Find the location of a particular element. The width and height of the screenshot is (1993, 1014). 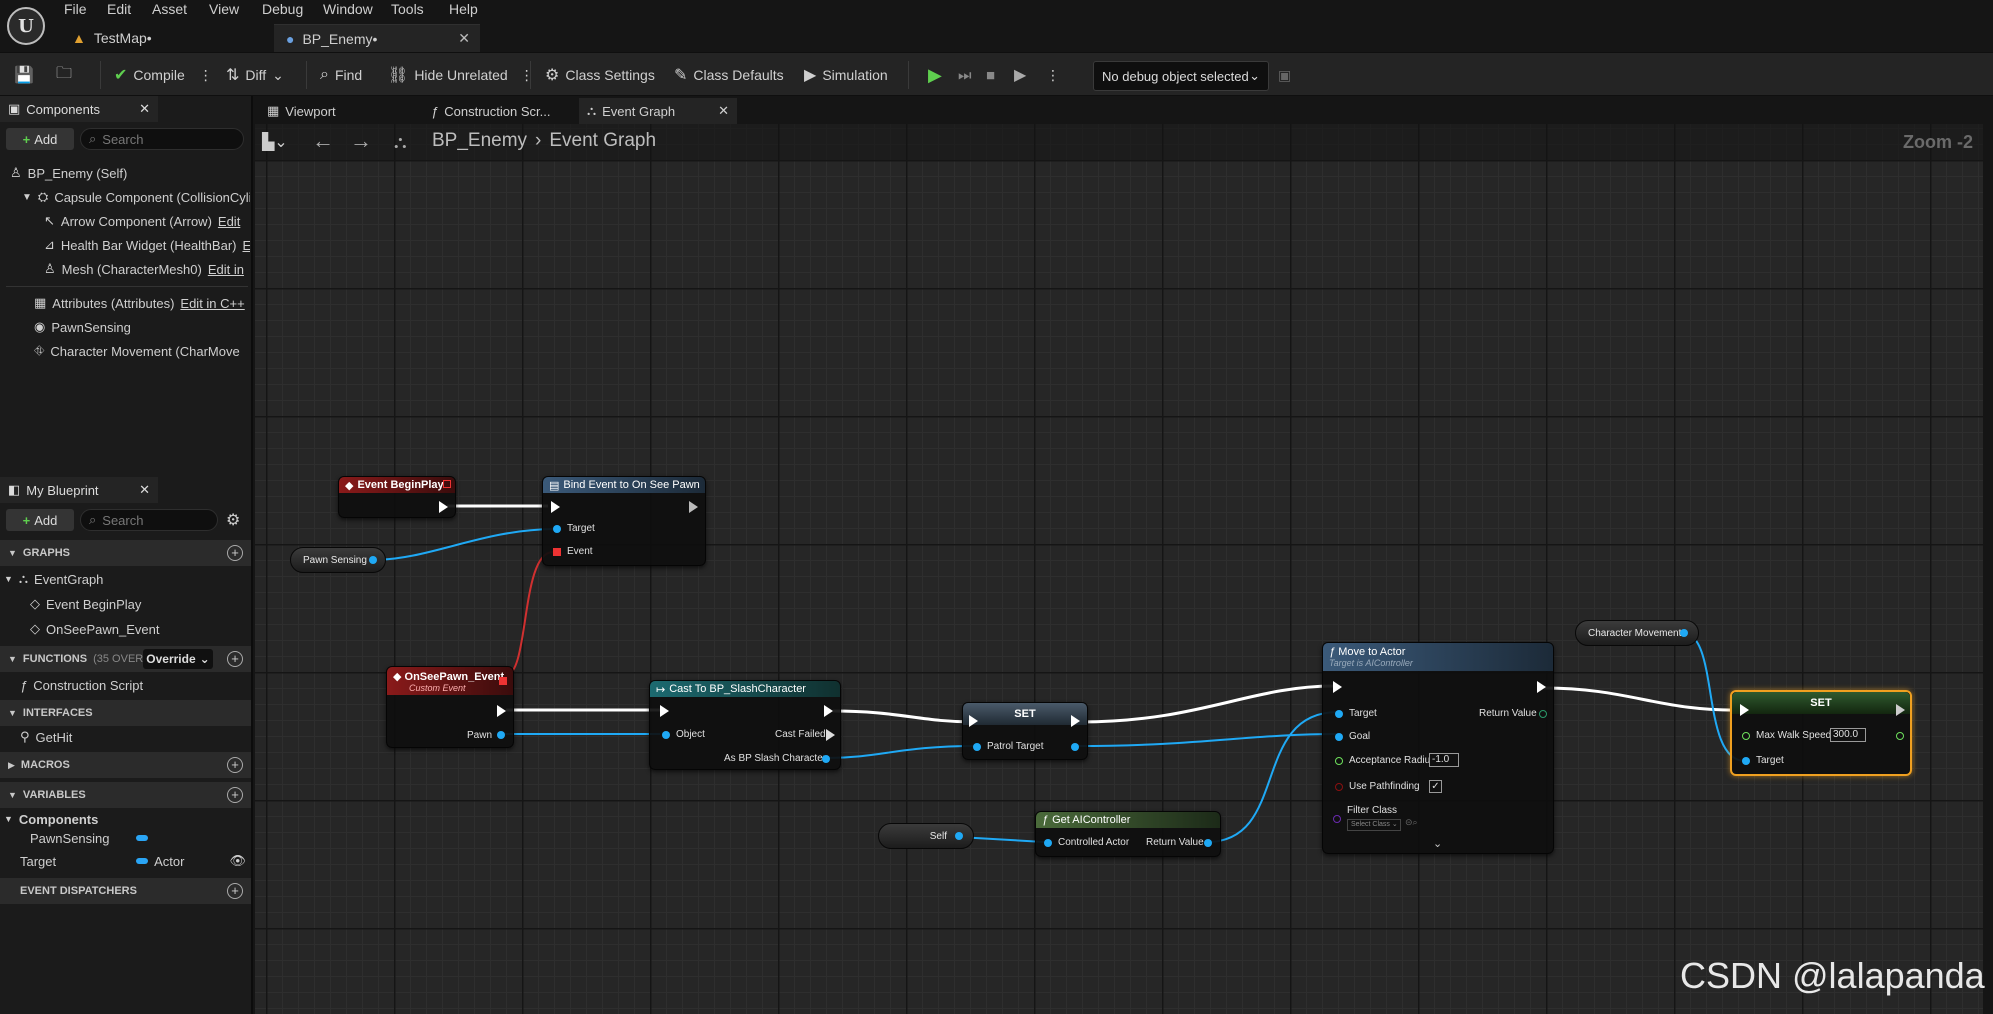

patrol-target-out-pin is located at coordinates (1075, 747).